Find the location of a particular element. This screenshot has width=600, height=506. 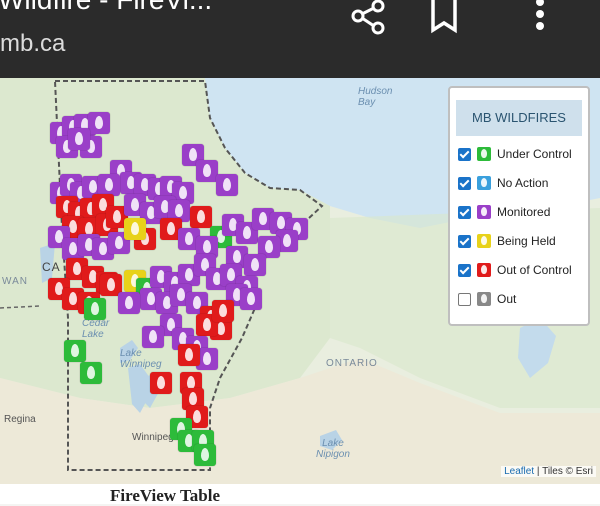

label-canada: CA is located at coordinates (51, 267).